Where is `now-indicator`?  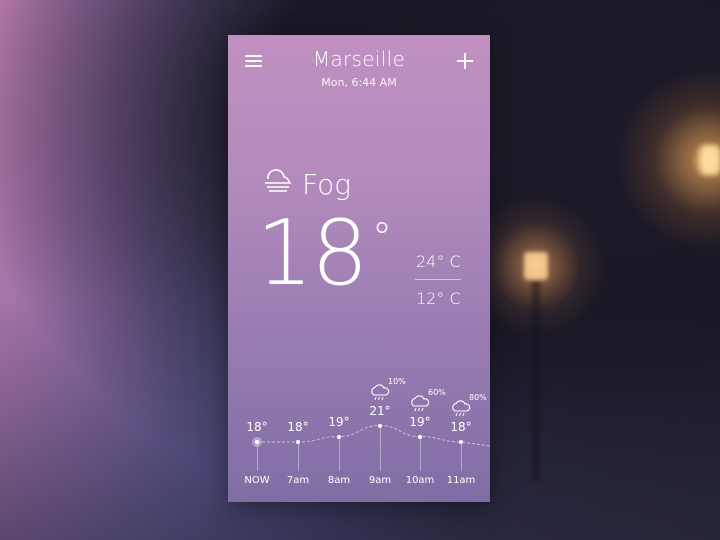 now-indicator is located at coordinates (257, 442).